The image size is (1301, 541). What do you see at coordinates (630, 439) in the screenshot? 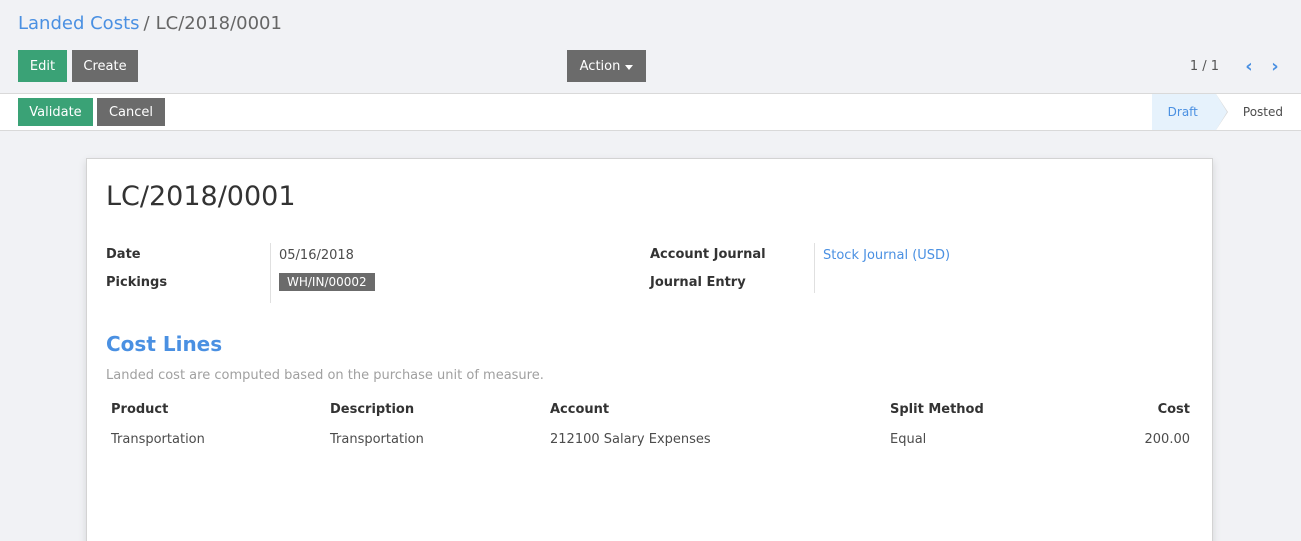
I see `cell-account: 212100 Salary Expenses` at bounding box center [630, 439].